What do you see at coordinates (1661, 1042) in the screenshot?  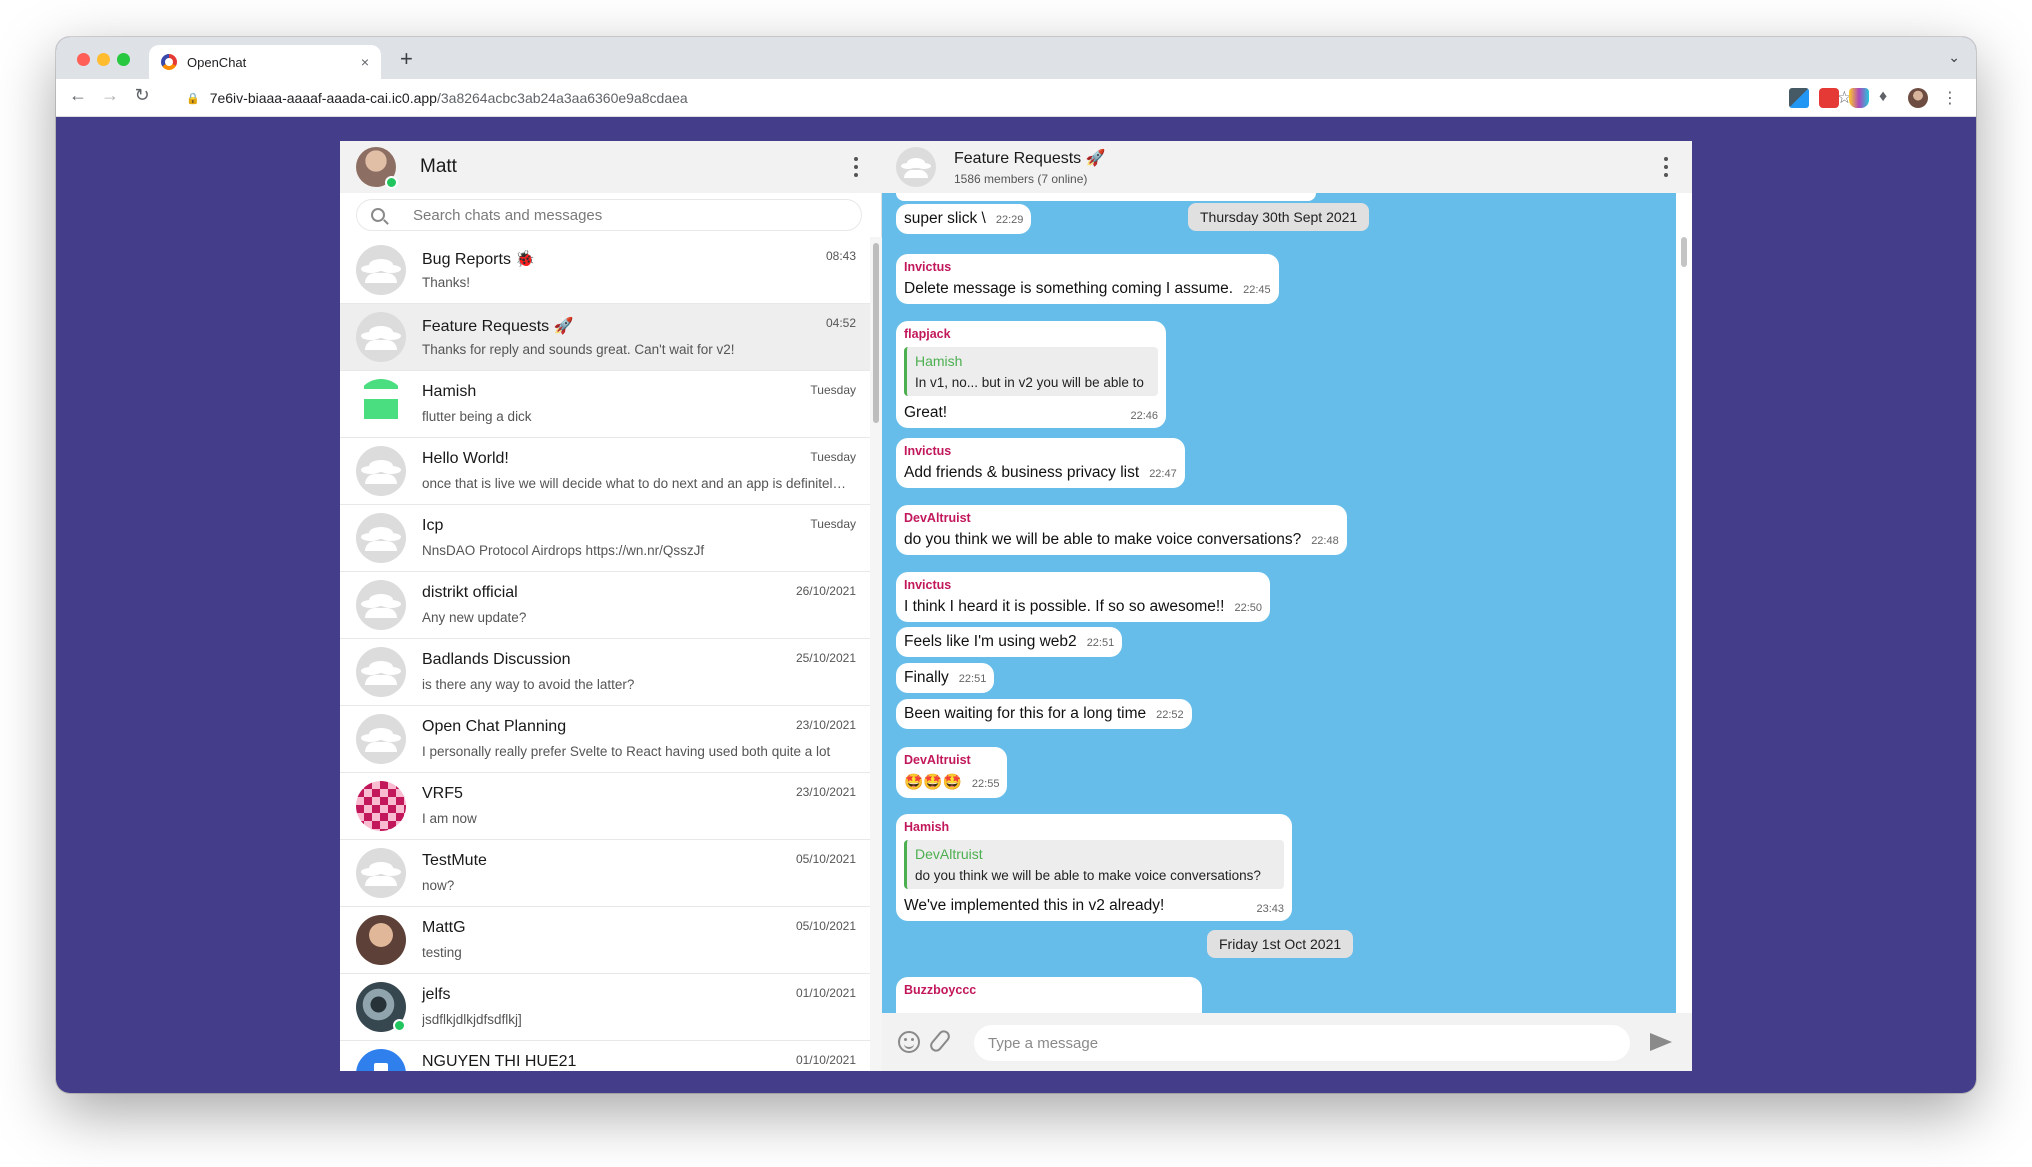 I see `send-icon` at bounding box center [1661, 1042].